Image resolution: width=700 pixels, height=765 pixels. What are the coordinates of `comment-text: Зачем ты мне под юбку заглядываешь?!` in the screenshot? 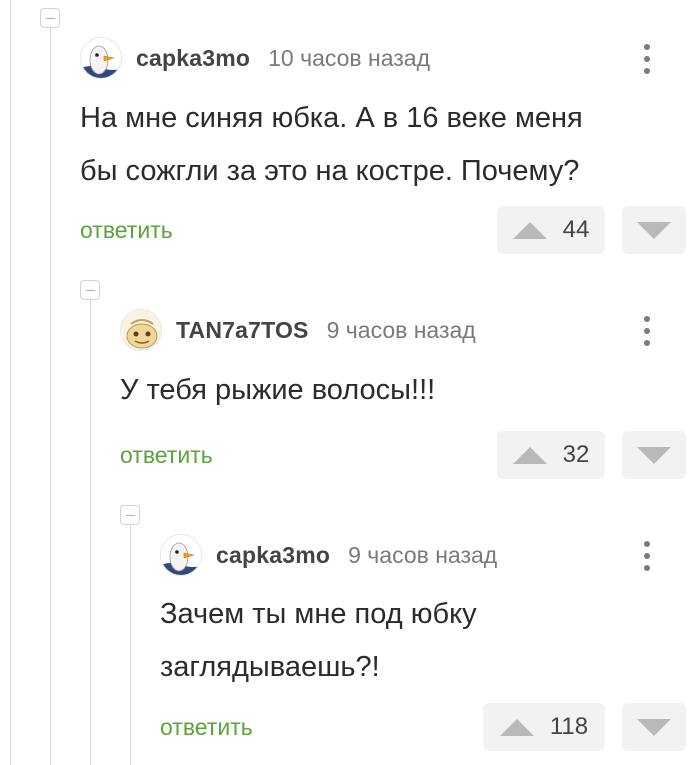 It's located at (318, 640).